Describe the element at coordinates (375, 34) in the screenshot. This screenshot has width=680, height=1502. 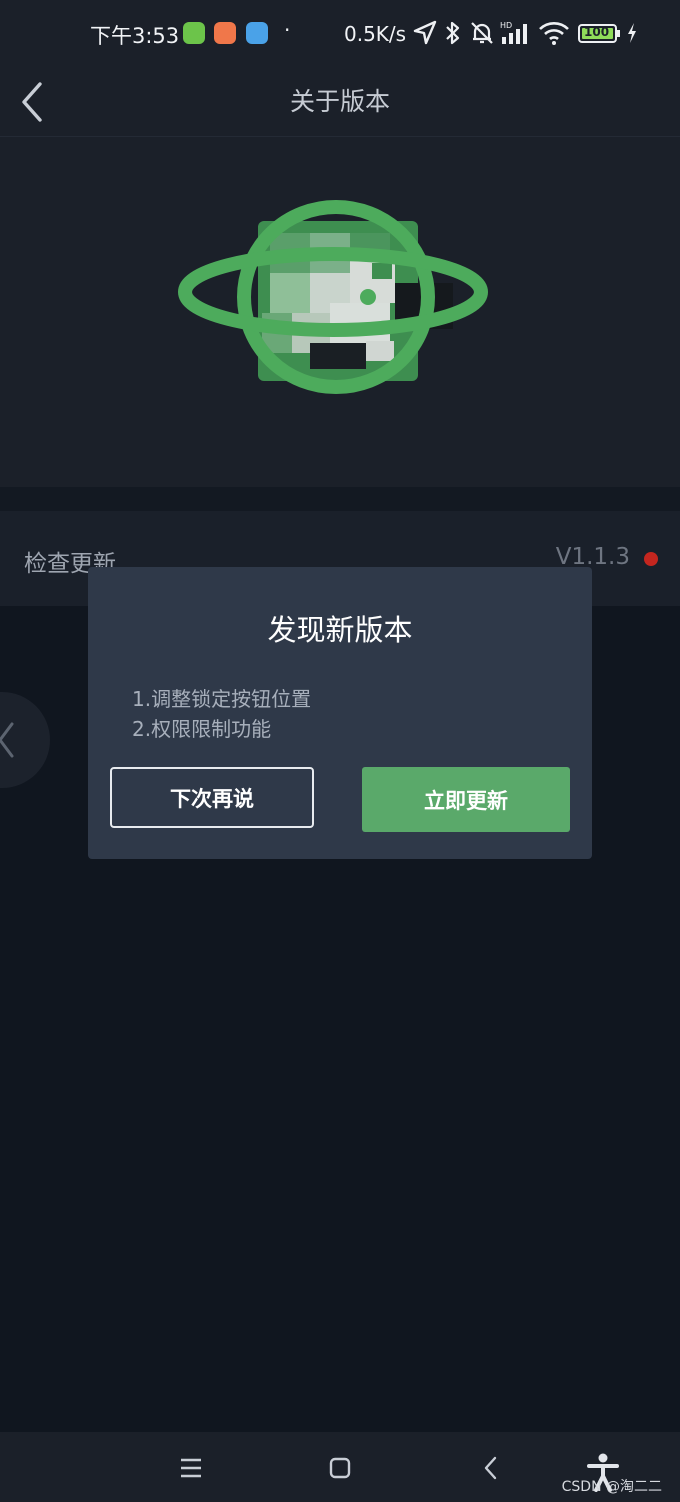
I see `net-speed: 0.5K/s` at that location.